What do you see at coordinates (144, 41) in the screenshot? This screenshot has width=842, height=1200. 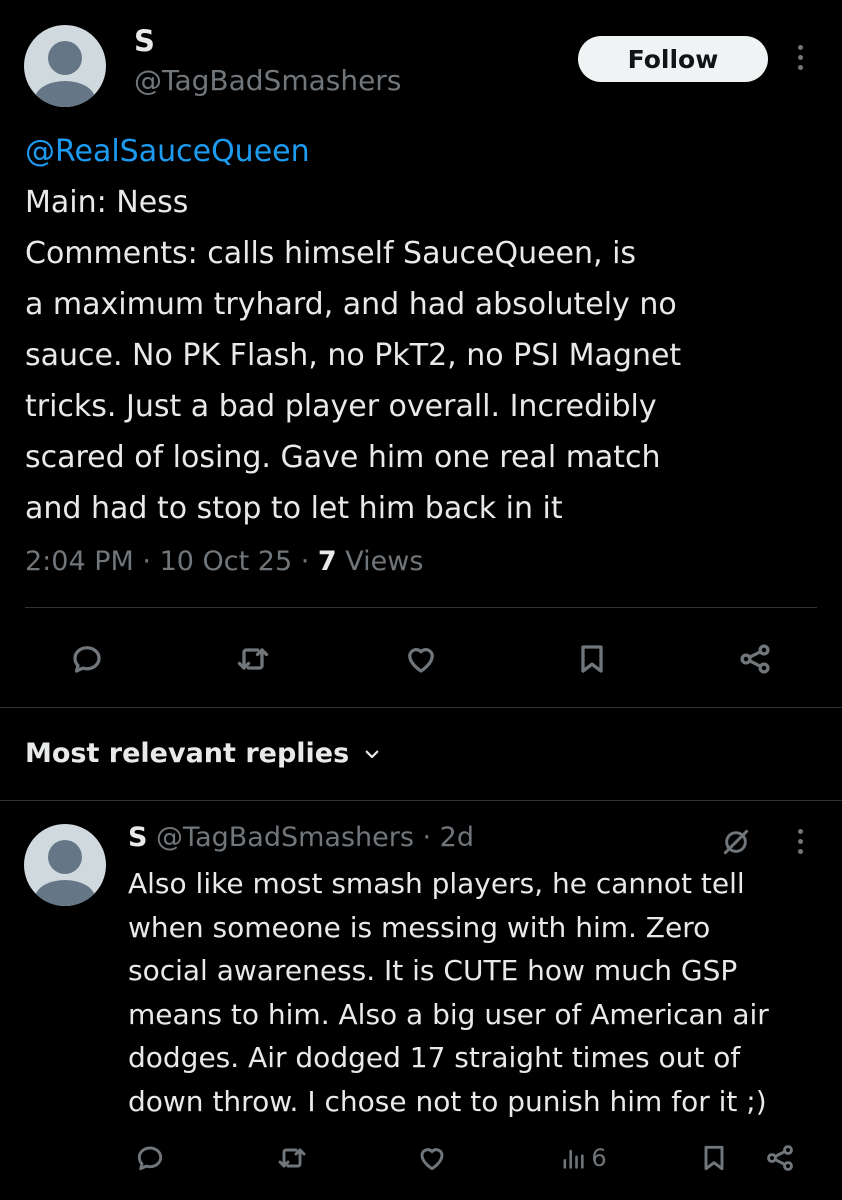 I see `author-display-name: S` at bounding box center [144, 41].